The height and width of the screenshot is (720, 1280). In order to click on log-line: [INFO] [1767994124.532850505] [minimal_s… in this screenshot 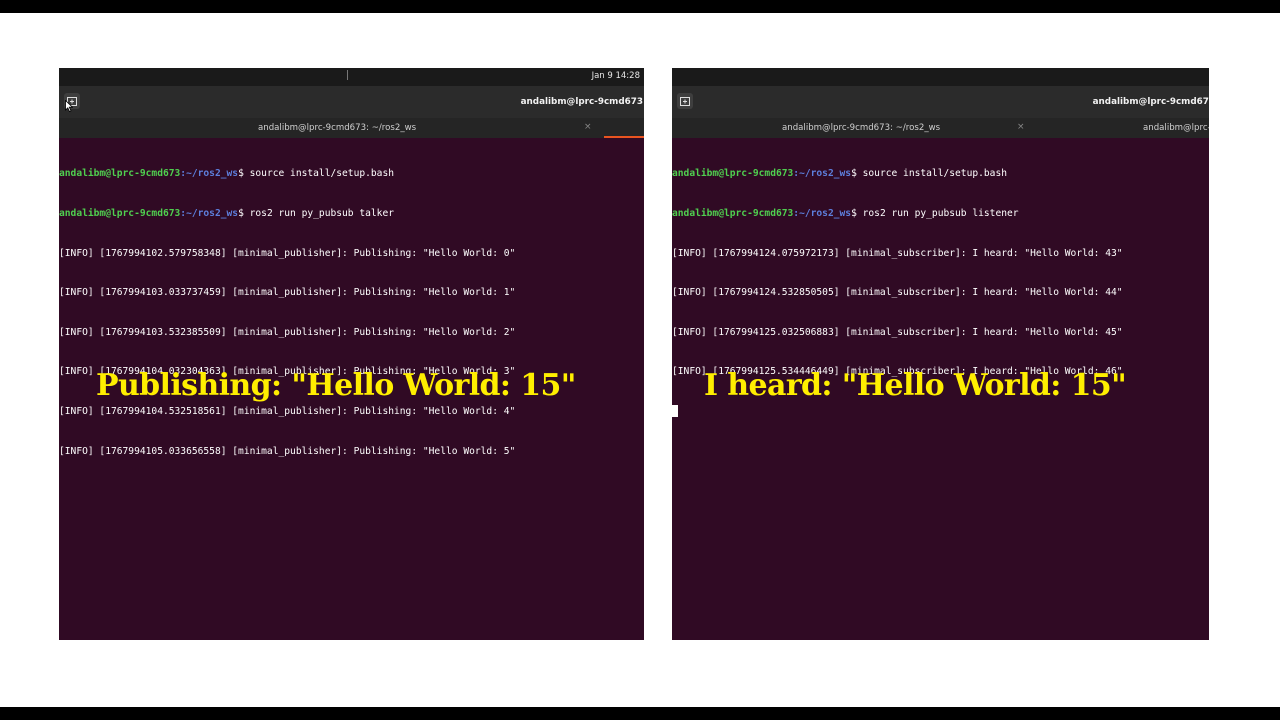, I will do `click(897, 293)`.